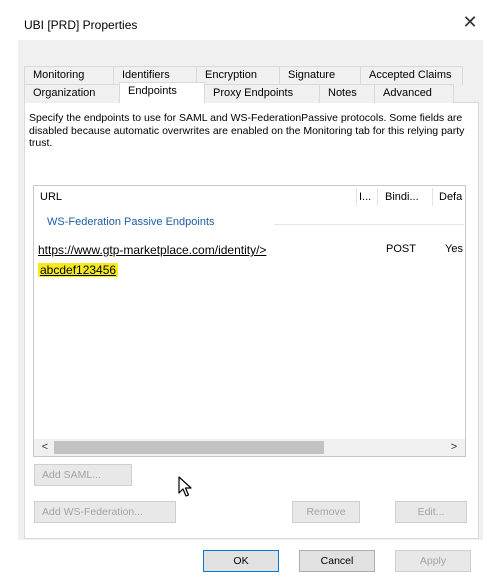  Describe the element at coordinates (347, 93) in the screenshot. I see `tab-notes: Notes` at that location.